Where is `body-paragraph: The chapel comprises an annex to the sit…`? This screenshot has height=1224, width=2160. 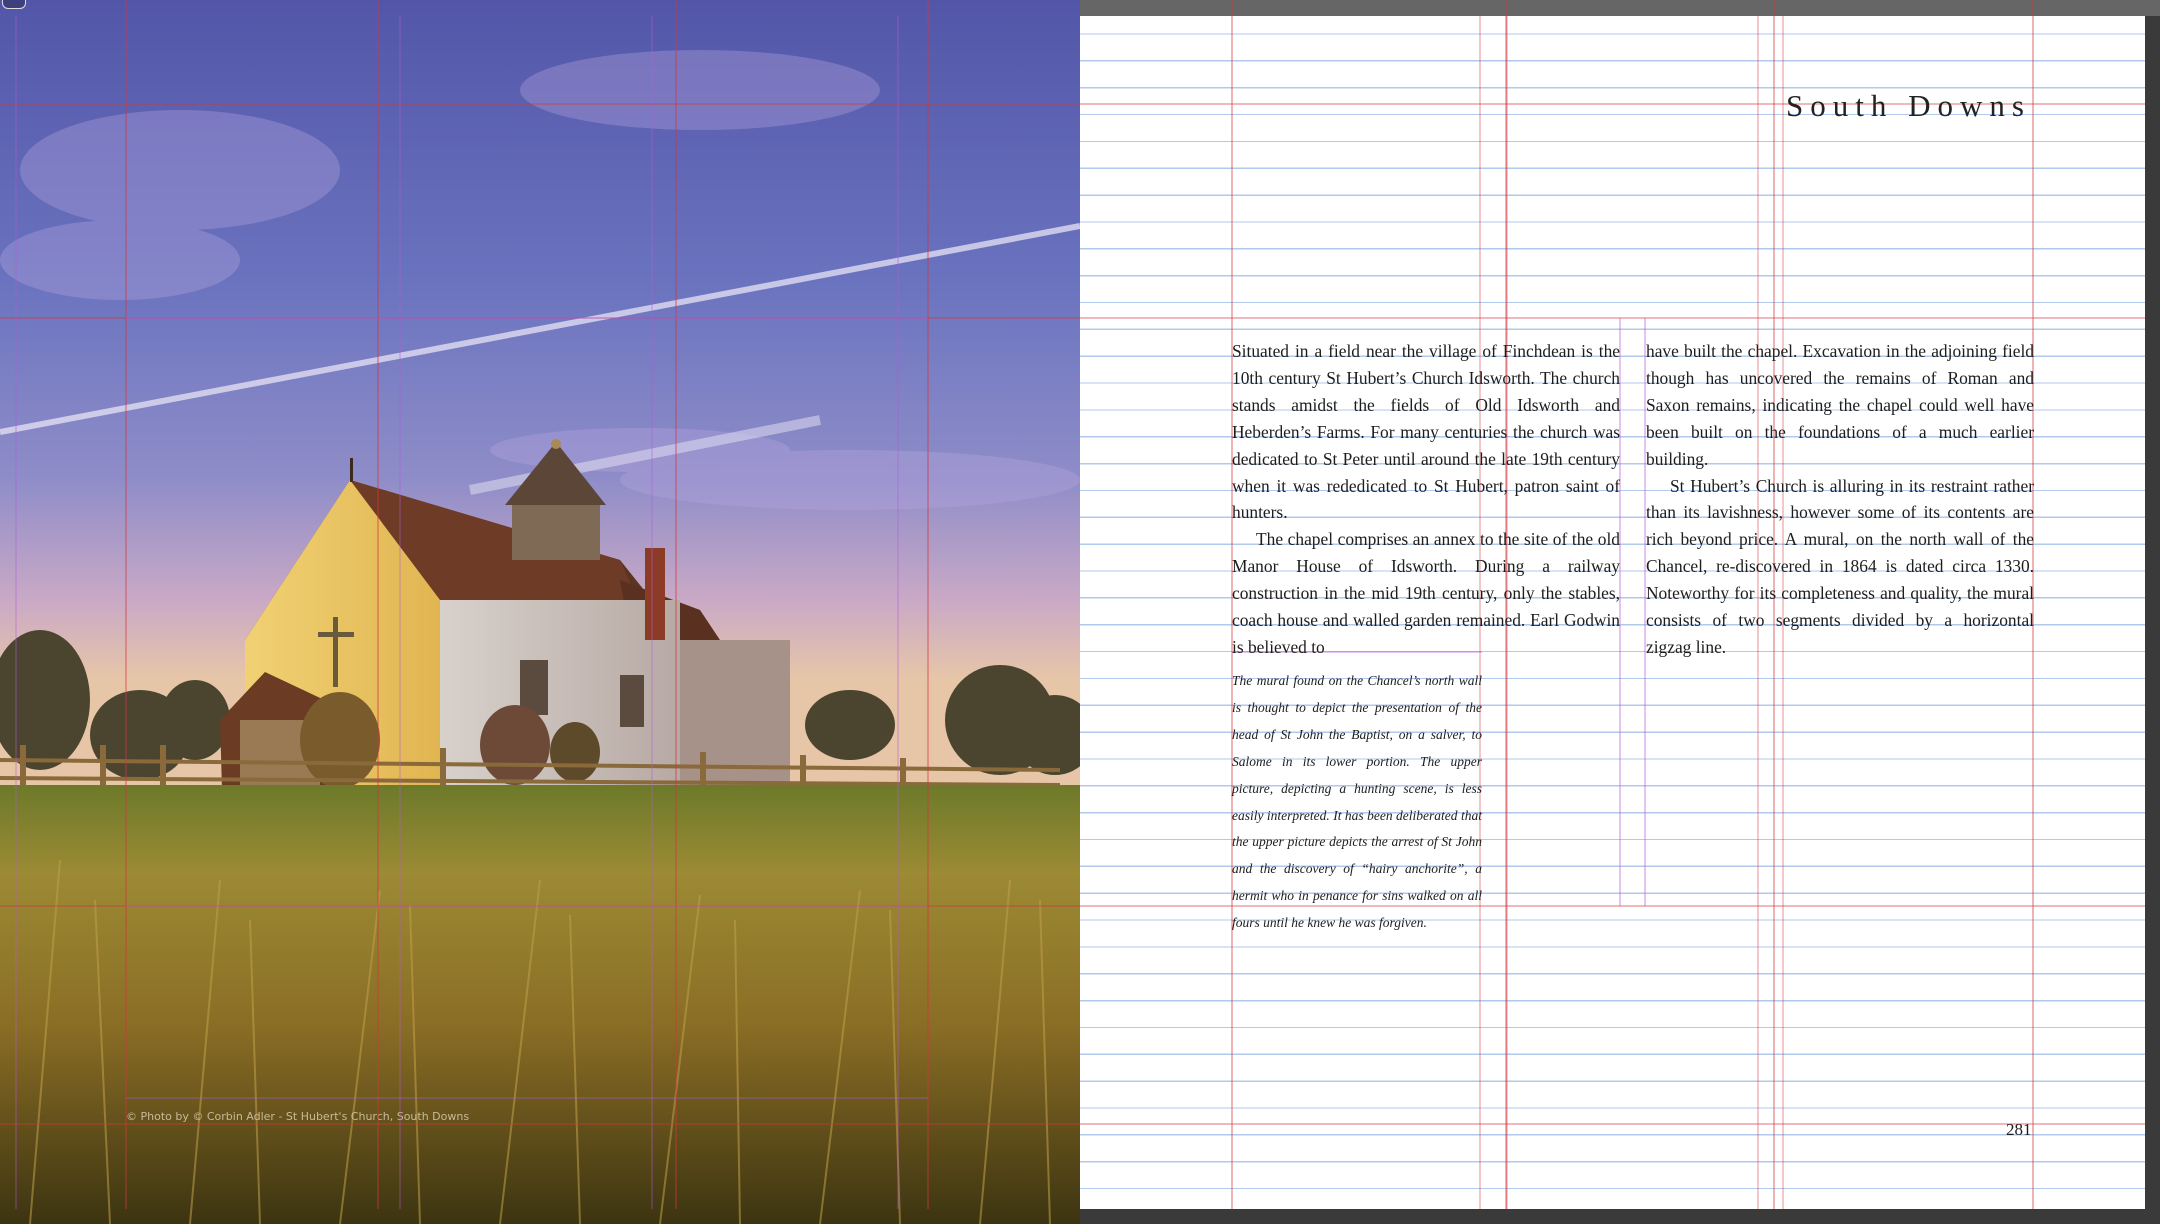 body-paragraph: The chapel comprises an annex to the sit… is located at coordinates (1426, 593).